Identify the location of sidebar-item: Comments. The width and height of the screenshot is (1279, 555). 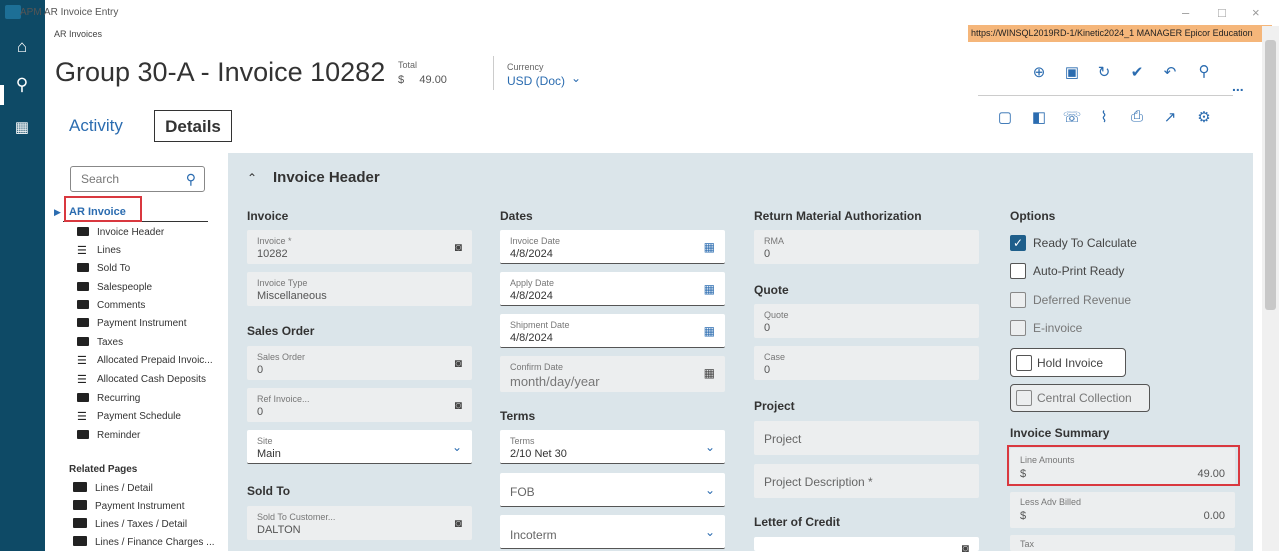
(111, 306).